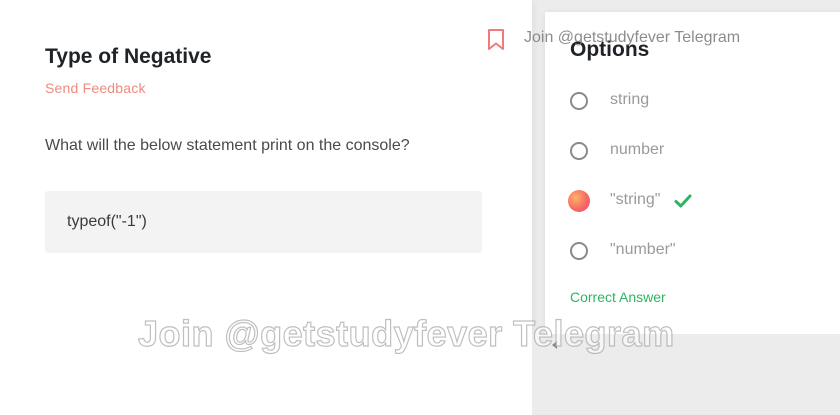  Describe the element at coordinates (263, 222) in the screenshot. I see `code-block: typeof("-1")` at that location.